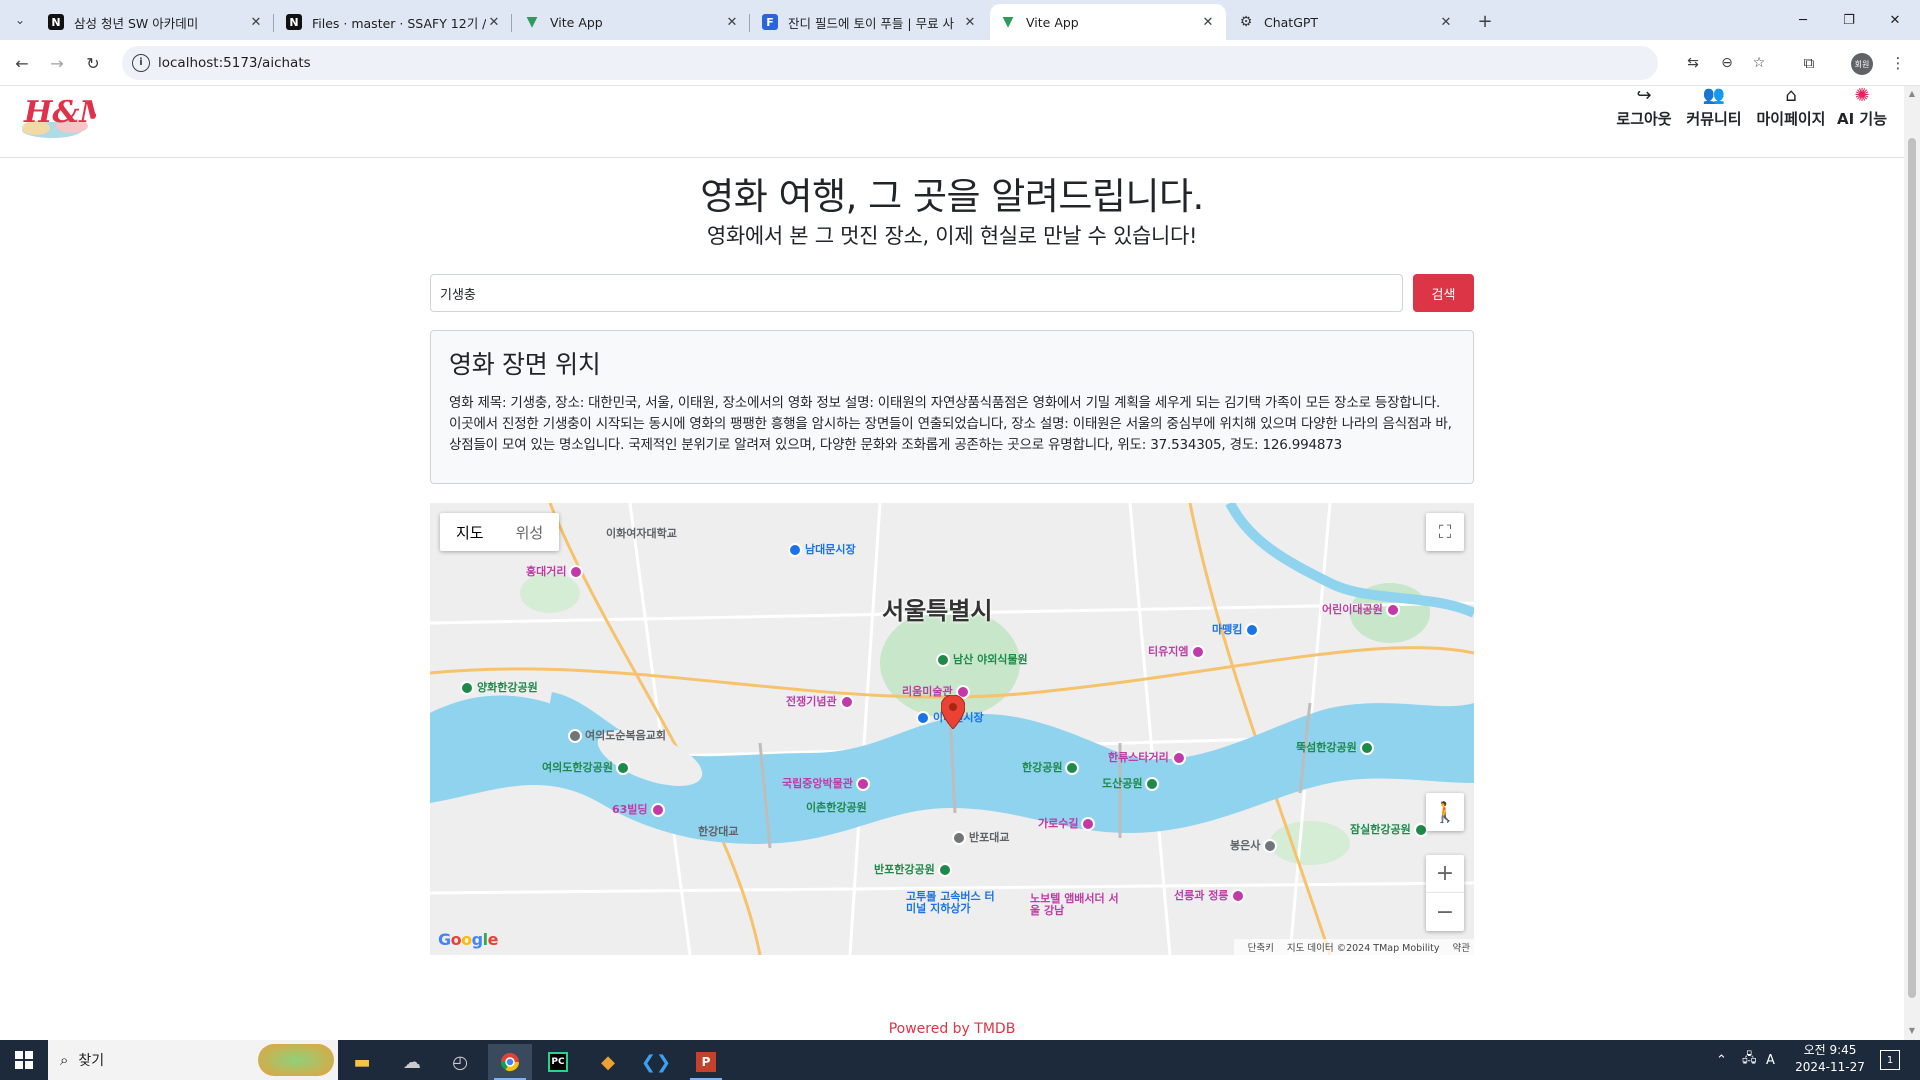 The width and height of the screenshot is (1920, 1080). What do you see at coordinates (641, 533) in the screenshot?
I see `map-poi: 이화여자대학교` at bounding box center [641, 533].